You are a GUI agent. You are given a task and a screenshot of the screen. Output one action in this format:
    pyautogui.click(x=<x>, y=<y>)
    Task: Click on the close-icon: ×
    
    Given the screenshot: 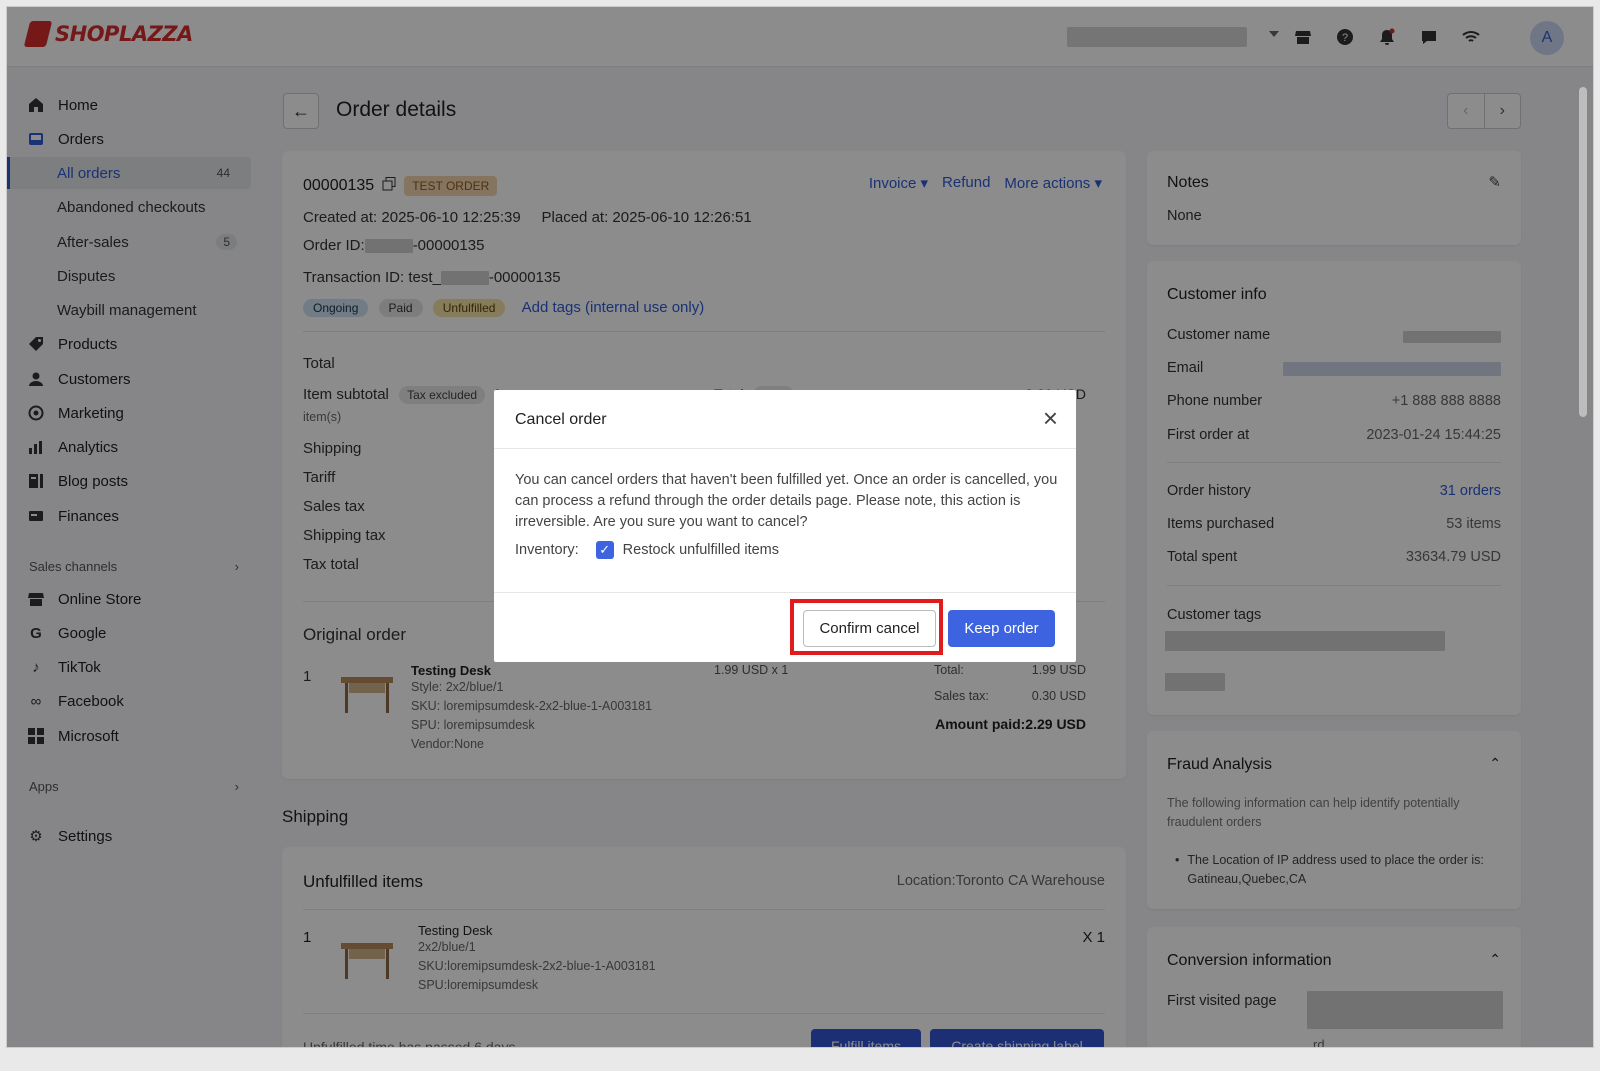 What is the action you would take?
    pyautogui.click(x=1050, y=418)
    